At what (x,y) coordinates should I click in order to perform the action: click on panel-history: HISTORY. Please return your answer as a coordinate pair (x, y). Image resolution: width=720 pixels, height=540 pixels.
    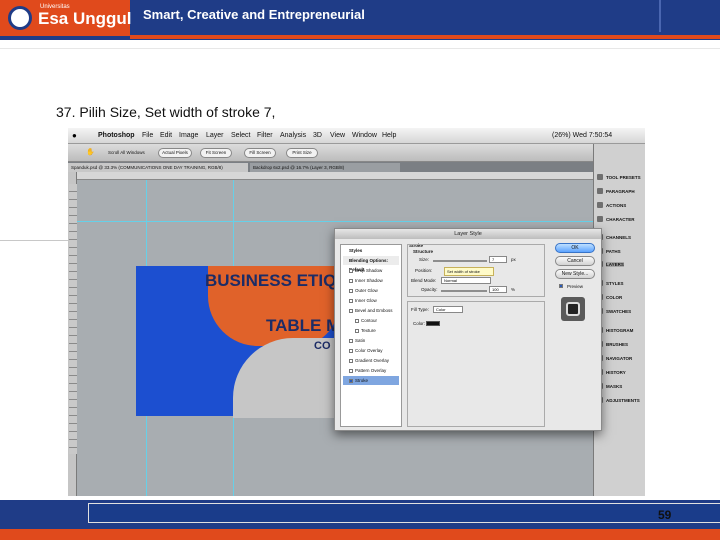
    Looking at the image, I should click on (616, 372).